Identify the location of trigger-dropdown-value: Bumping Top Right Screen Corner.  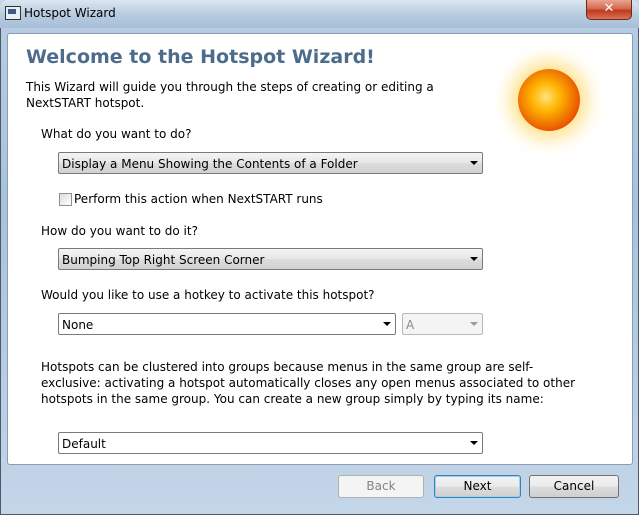
(163, 260).